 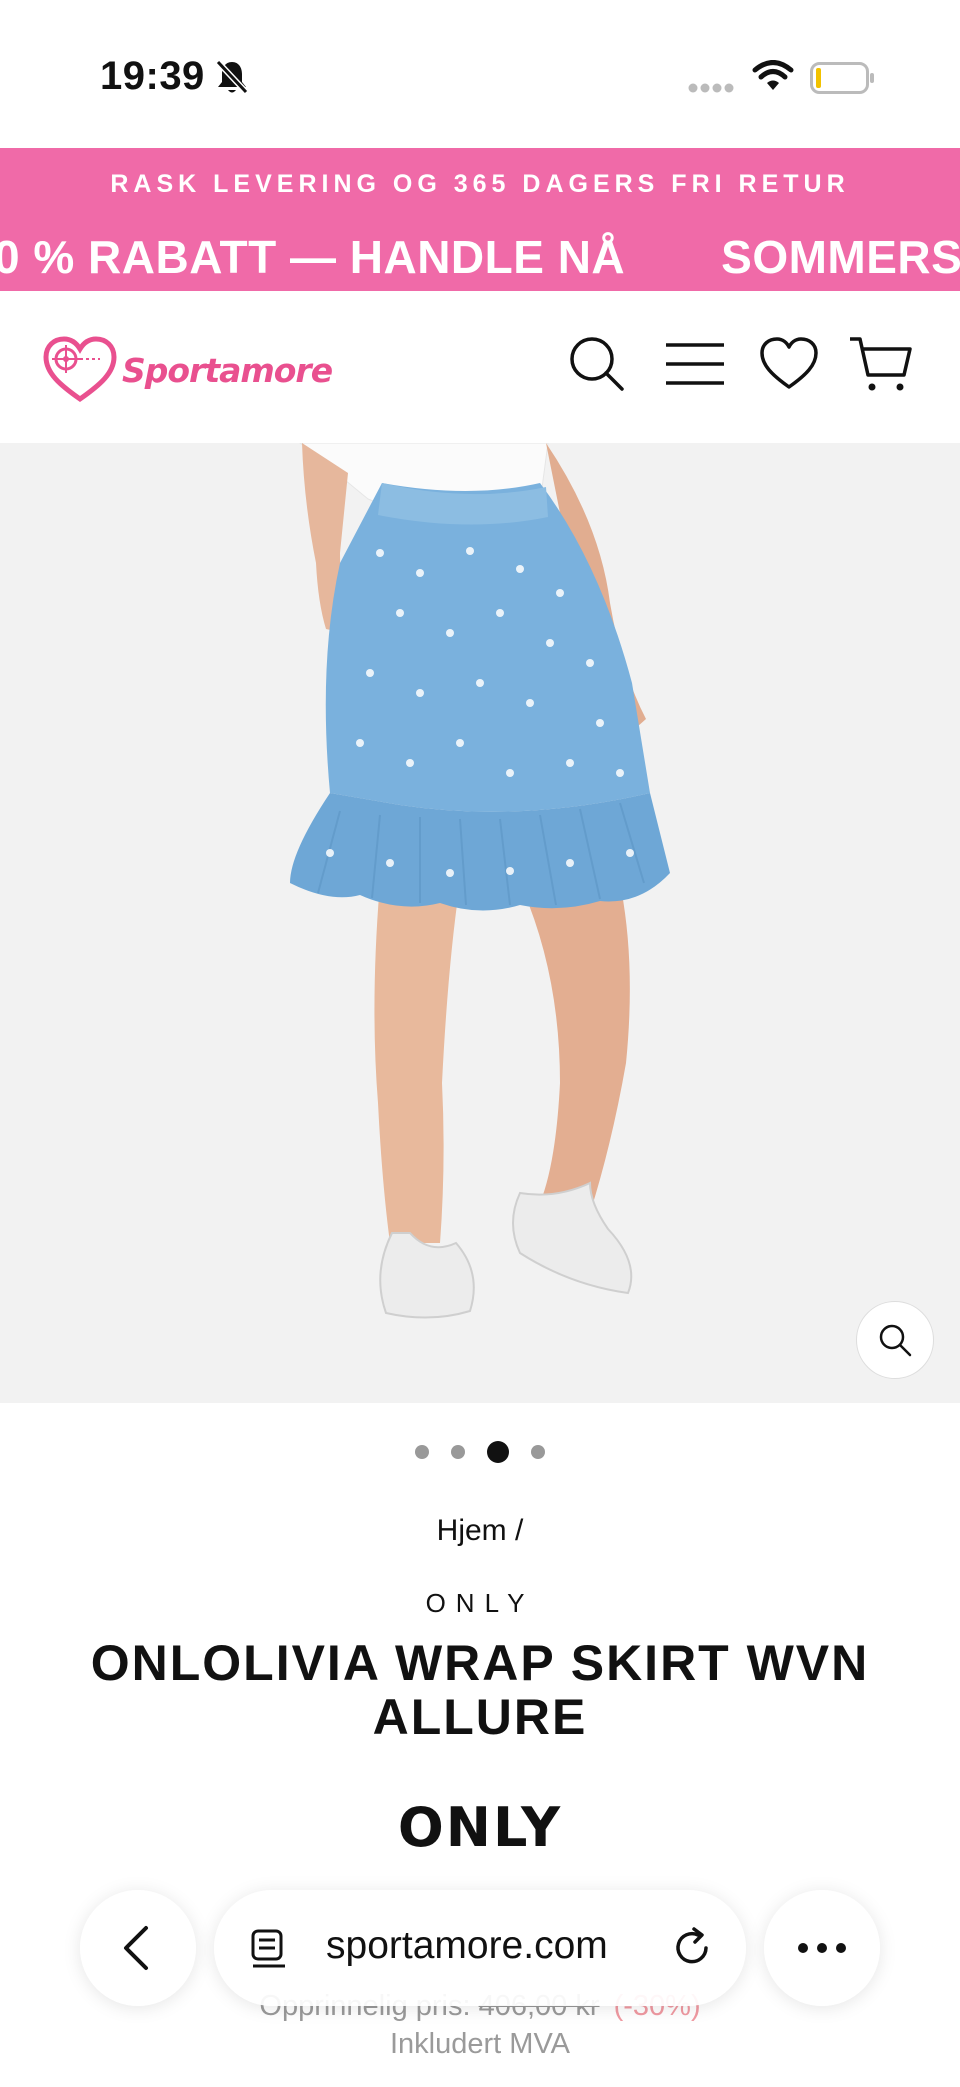 I want to click on address-bar: sportamore.com, so click(x=480, y=1948).